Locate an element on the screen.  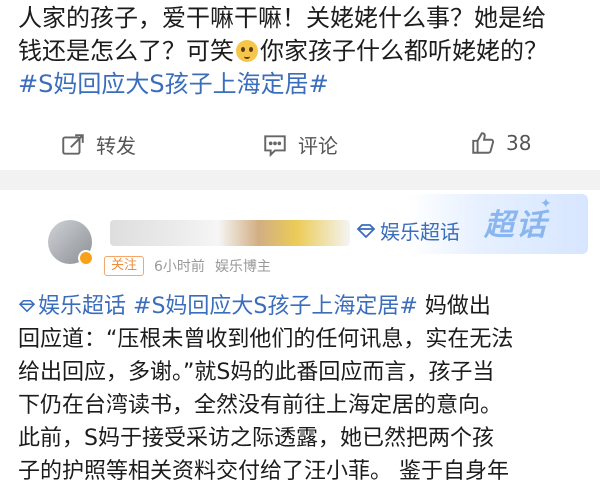
sparkle-icon: ✦ is located at coordinates (546, 204).